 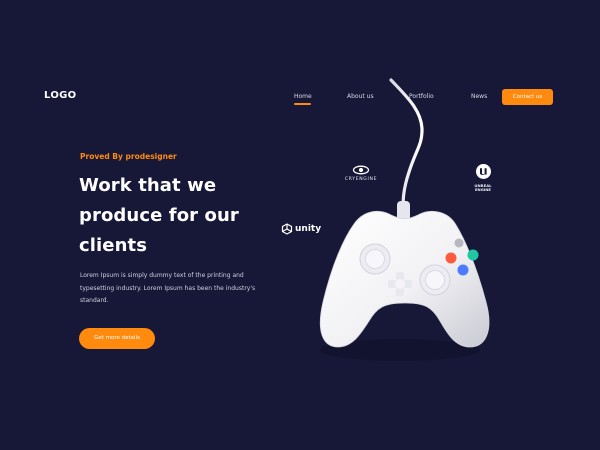 What do you see at coordinates (527, 97) in the screenshot?
I see `contact-button: Contact us` at bounding box center [527, 97].